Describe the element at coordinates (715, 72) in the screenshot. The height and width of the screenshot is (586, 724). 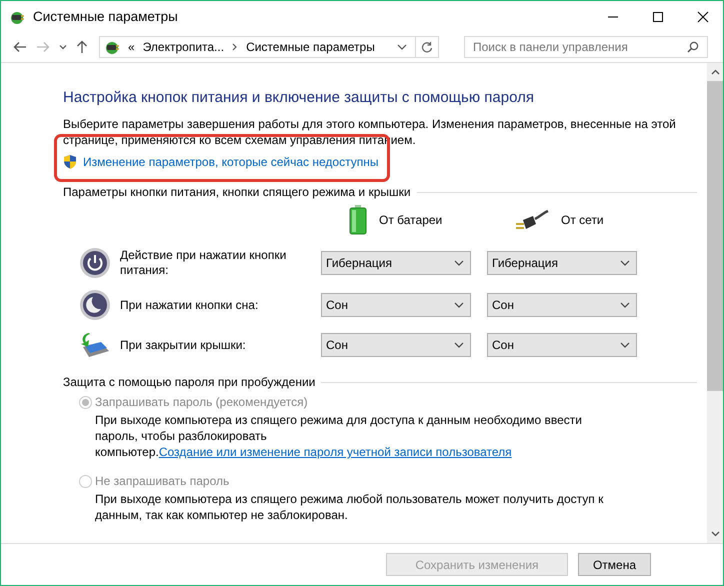
I see `scroll-up-icon` at that location.